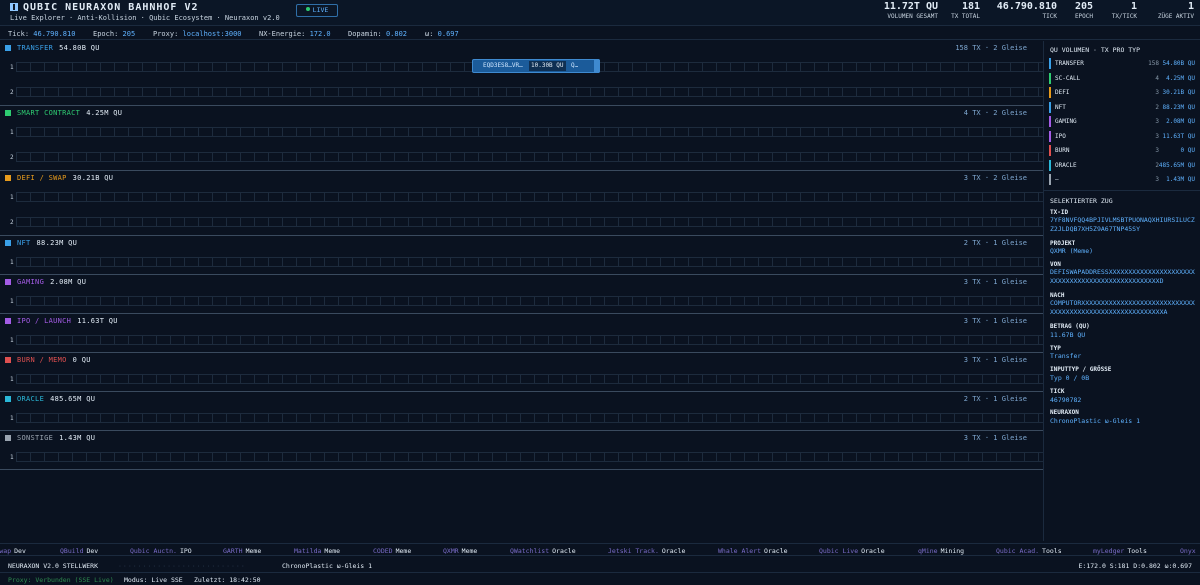  What do you see at coordinates (952, 551) in the screenshot?
I see `ticker-type: Mining` at bounding box center [952, 551].